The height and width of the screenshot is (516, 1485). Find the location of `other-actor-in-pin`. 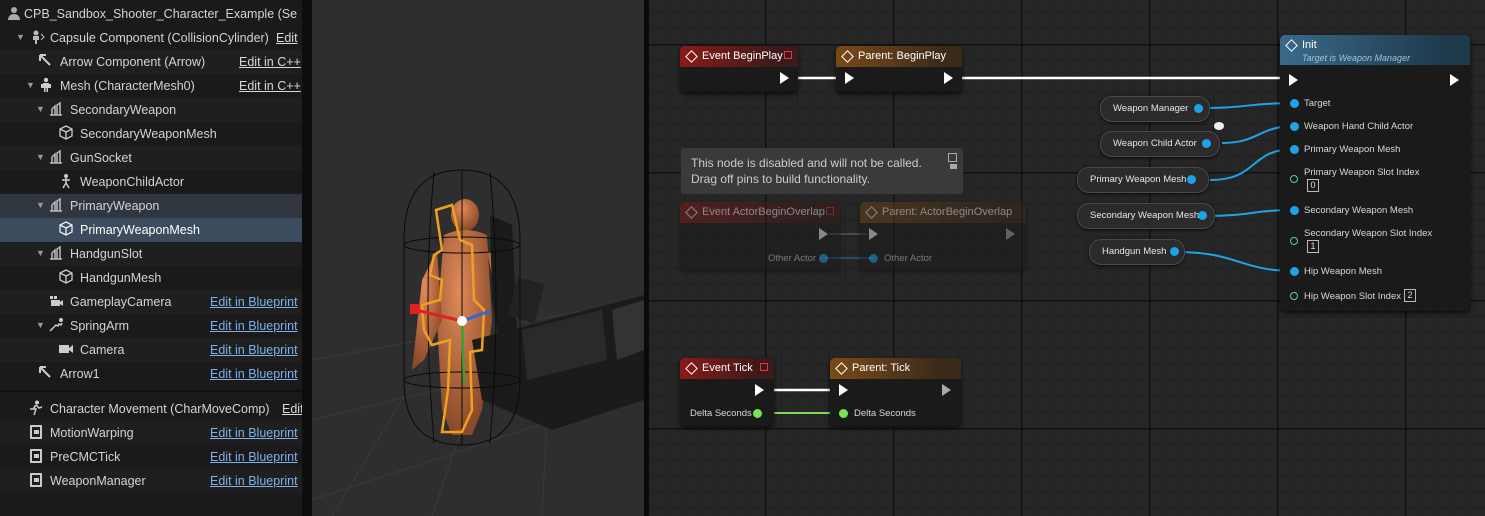

other-actor-in-pin is located at coordinates (873, 258).